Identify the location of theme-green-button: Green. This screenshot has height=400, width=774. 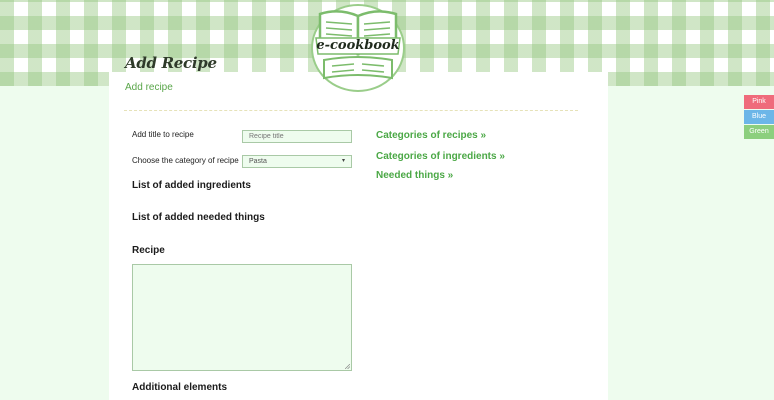
(759, 132).